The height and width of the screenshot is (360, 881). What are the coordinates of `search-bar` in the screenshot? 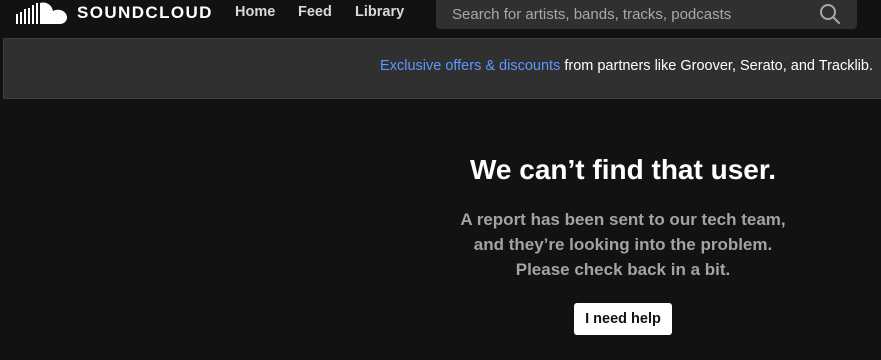 It's located at (646, 14).